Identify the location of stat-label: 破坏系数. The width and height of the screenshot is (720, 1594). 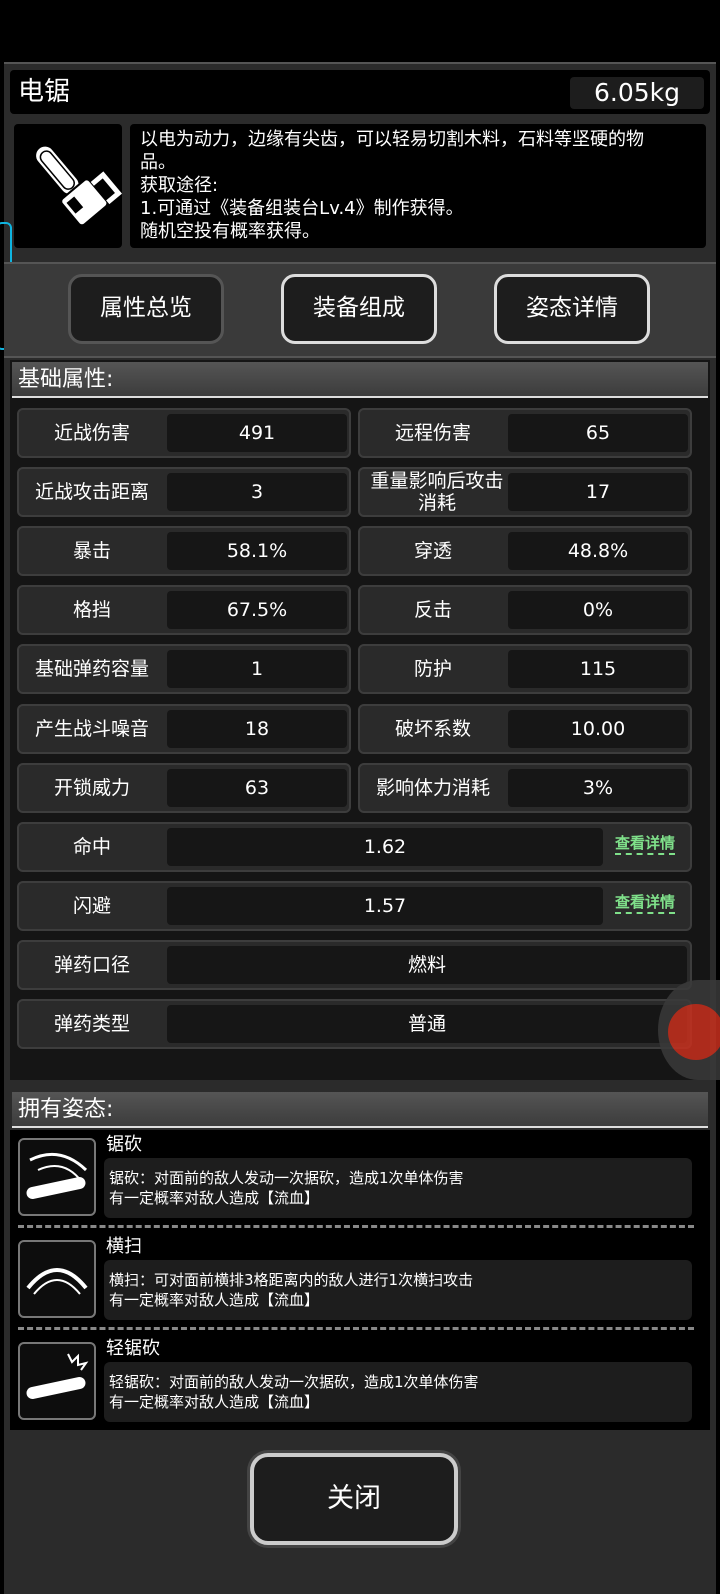
(432, 728).